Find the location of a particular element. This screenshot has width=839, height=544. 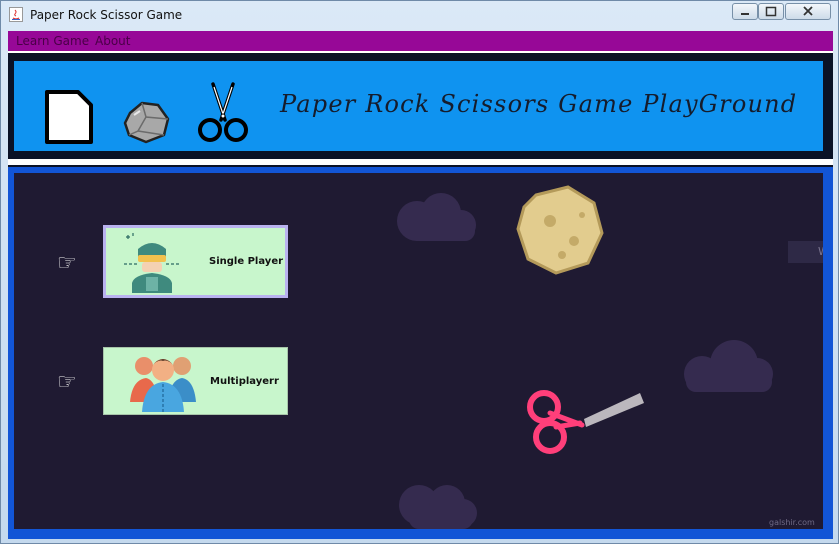

minimize-icon is located at coordinates (745, 14).